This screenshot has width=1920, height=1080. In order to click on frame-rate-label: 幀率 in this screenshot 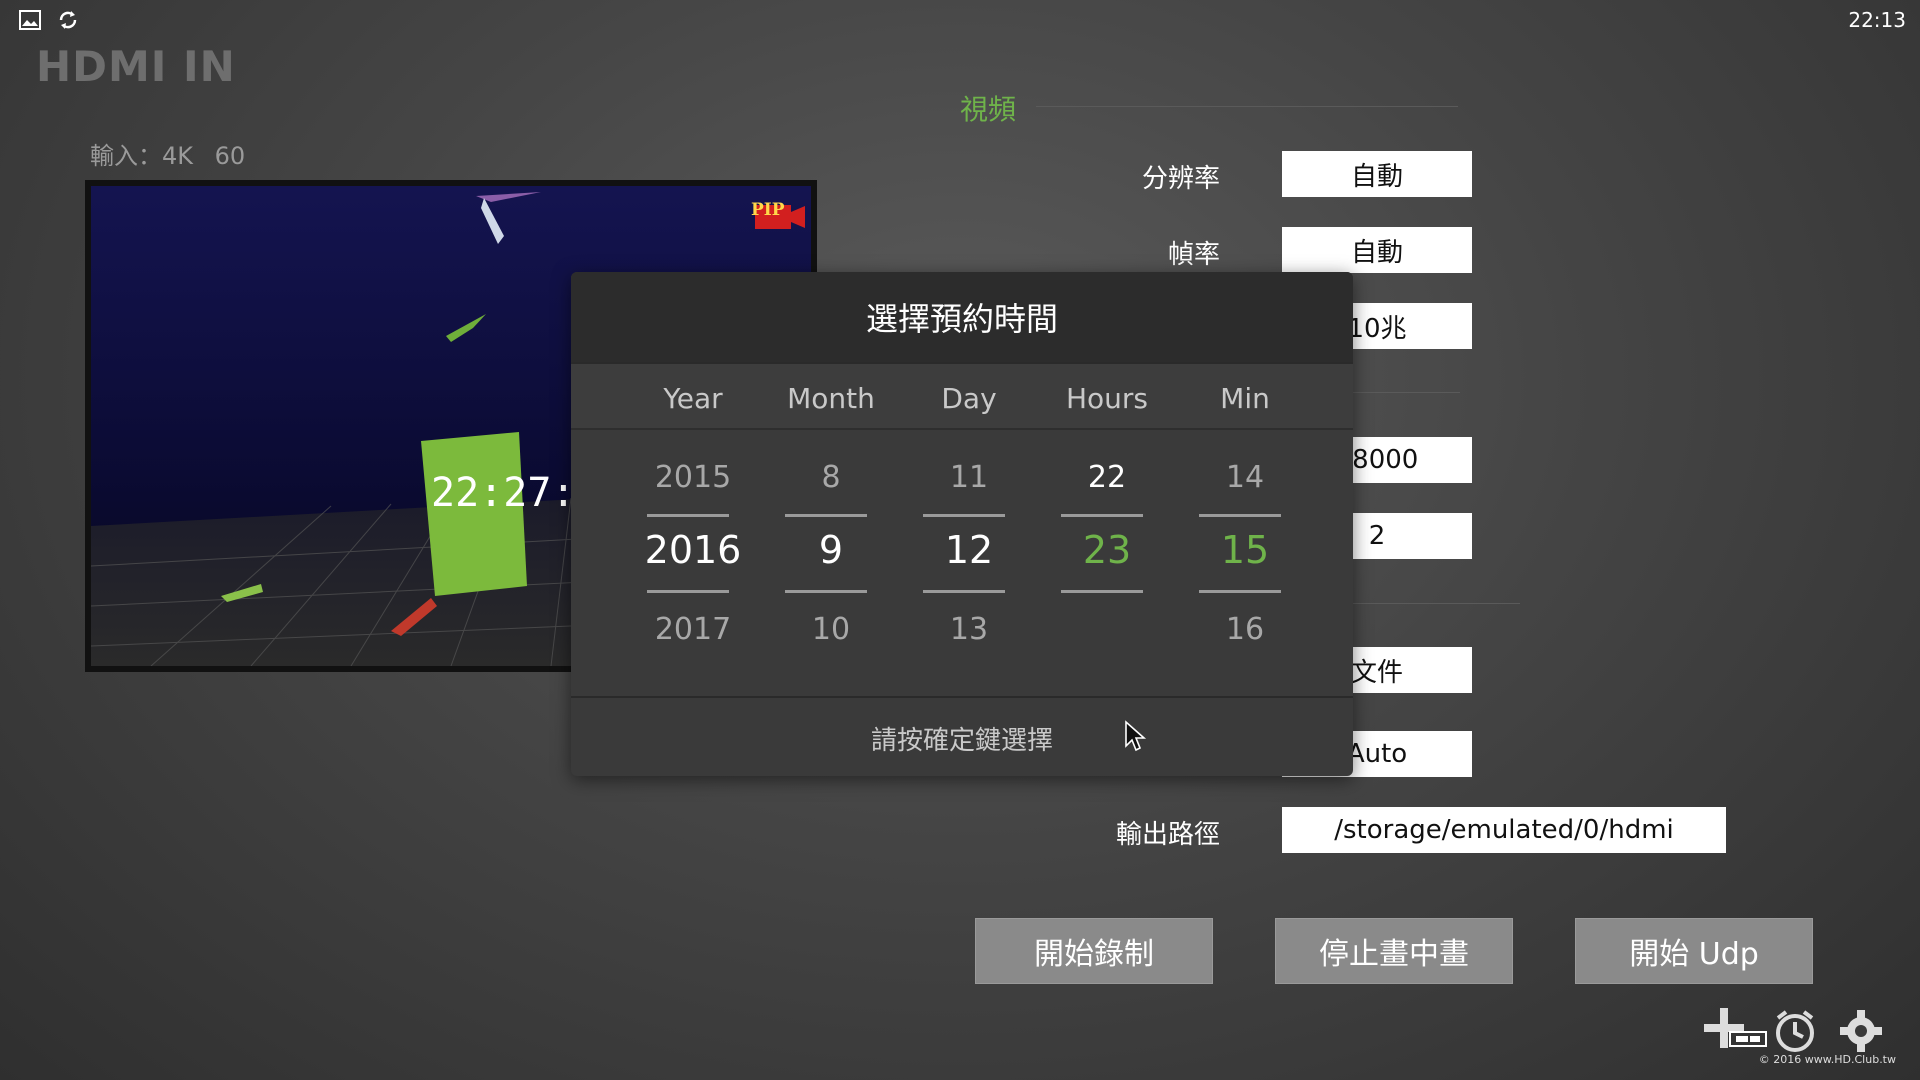, I will do `click(1193, 255)`.